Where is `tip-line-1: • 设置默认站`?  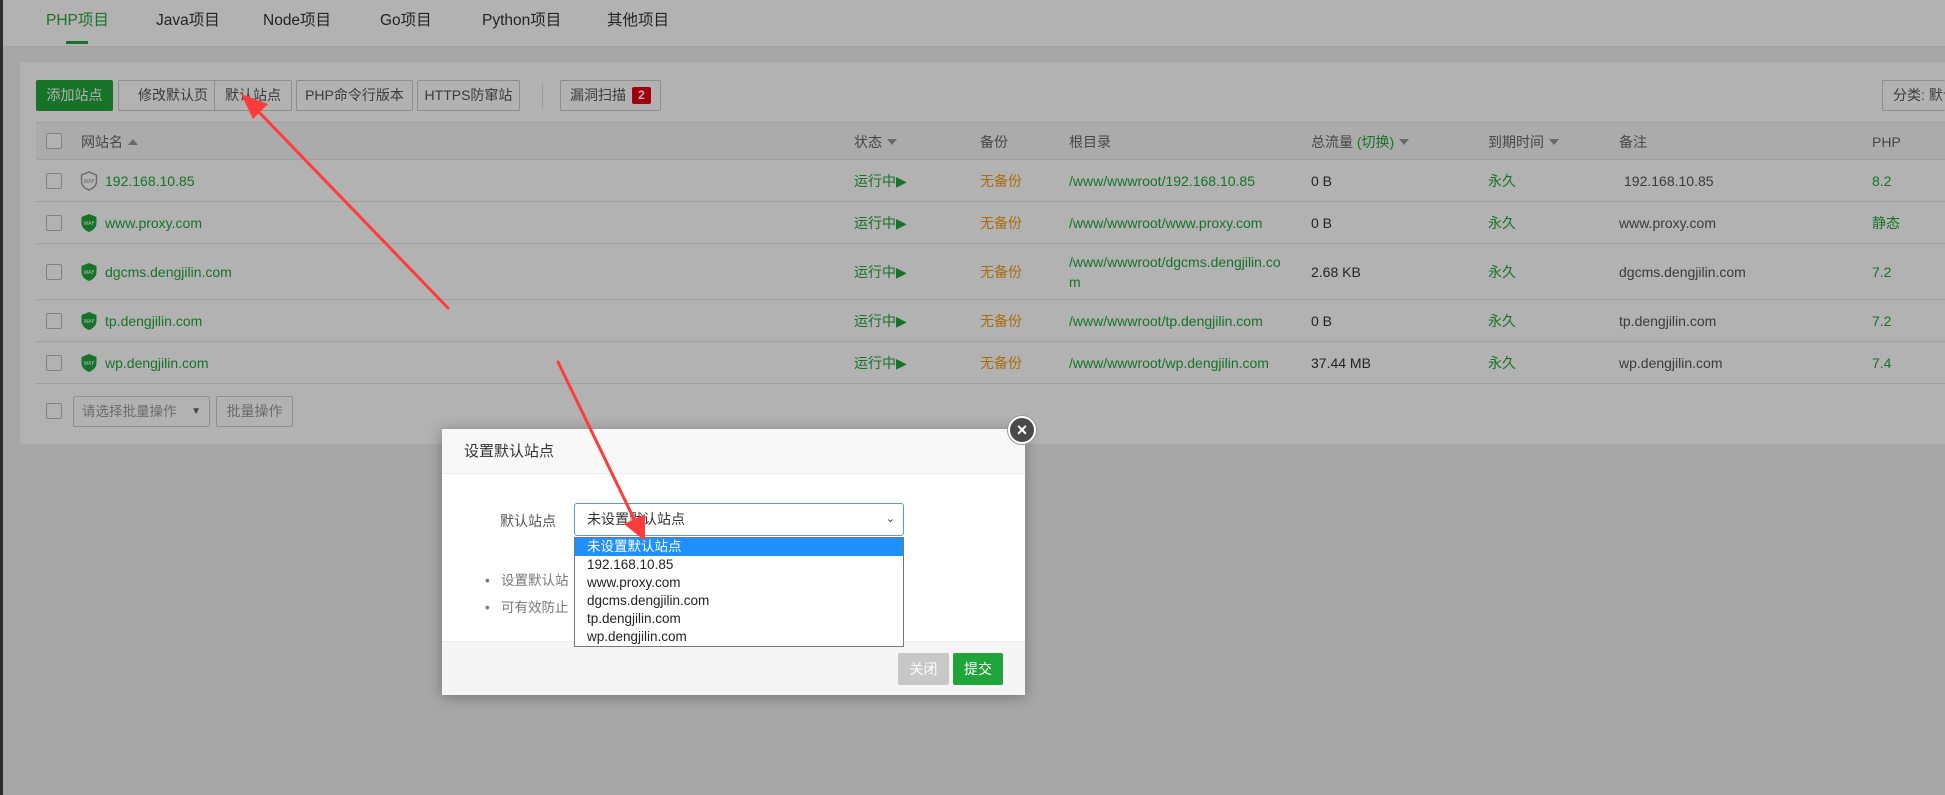
tip-line-1: • 设置默认站 is located at coordinates (527, 580).